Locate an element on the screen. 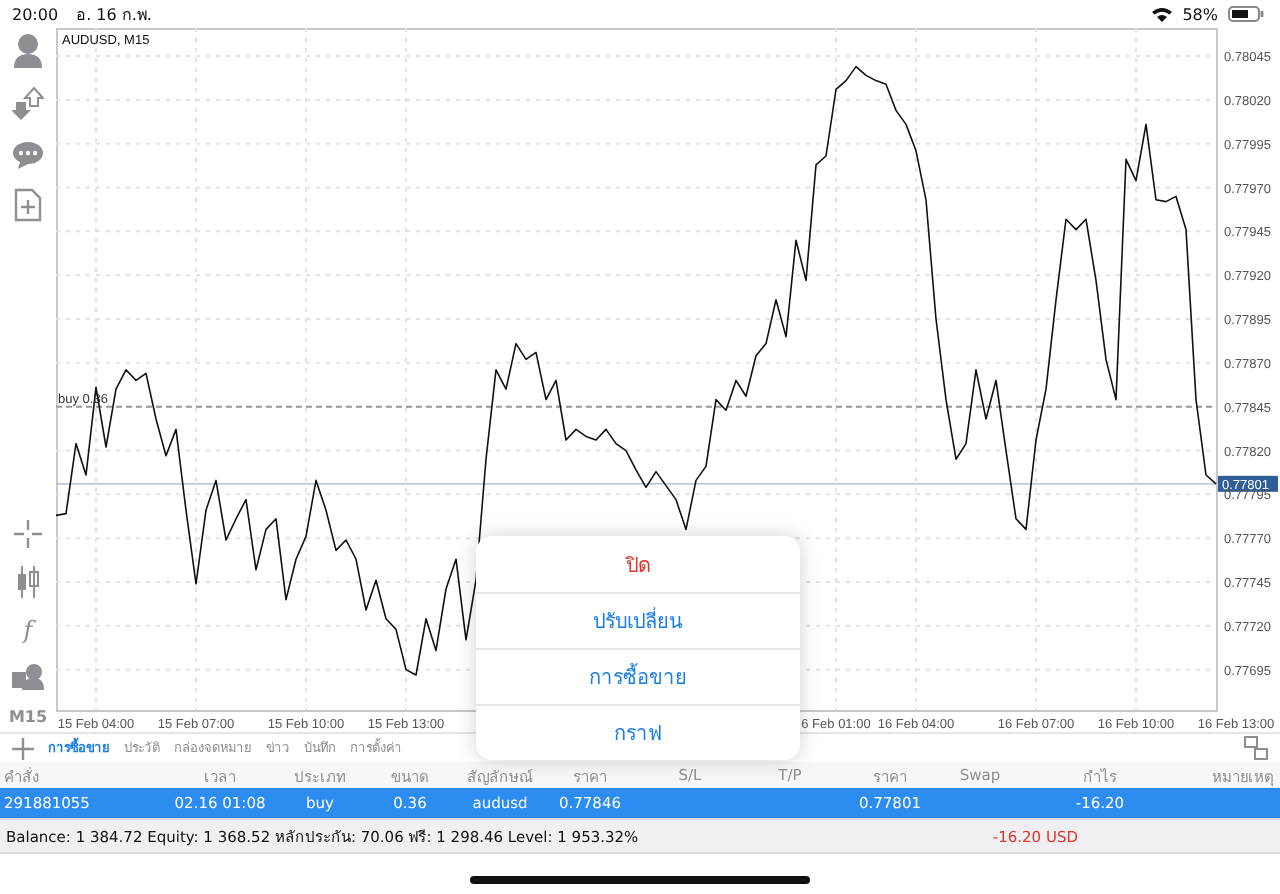 The height and width of the screenshot is (894, 1280). menu-item: ปรับเปลี่ยน is located at coordinates (638, 620).